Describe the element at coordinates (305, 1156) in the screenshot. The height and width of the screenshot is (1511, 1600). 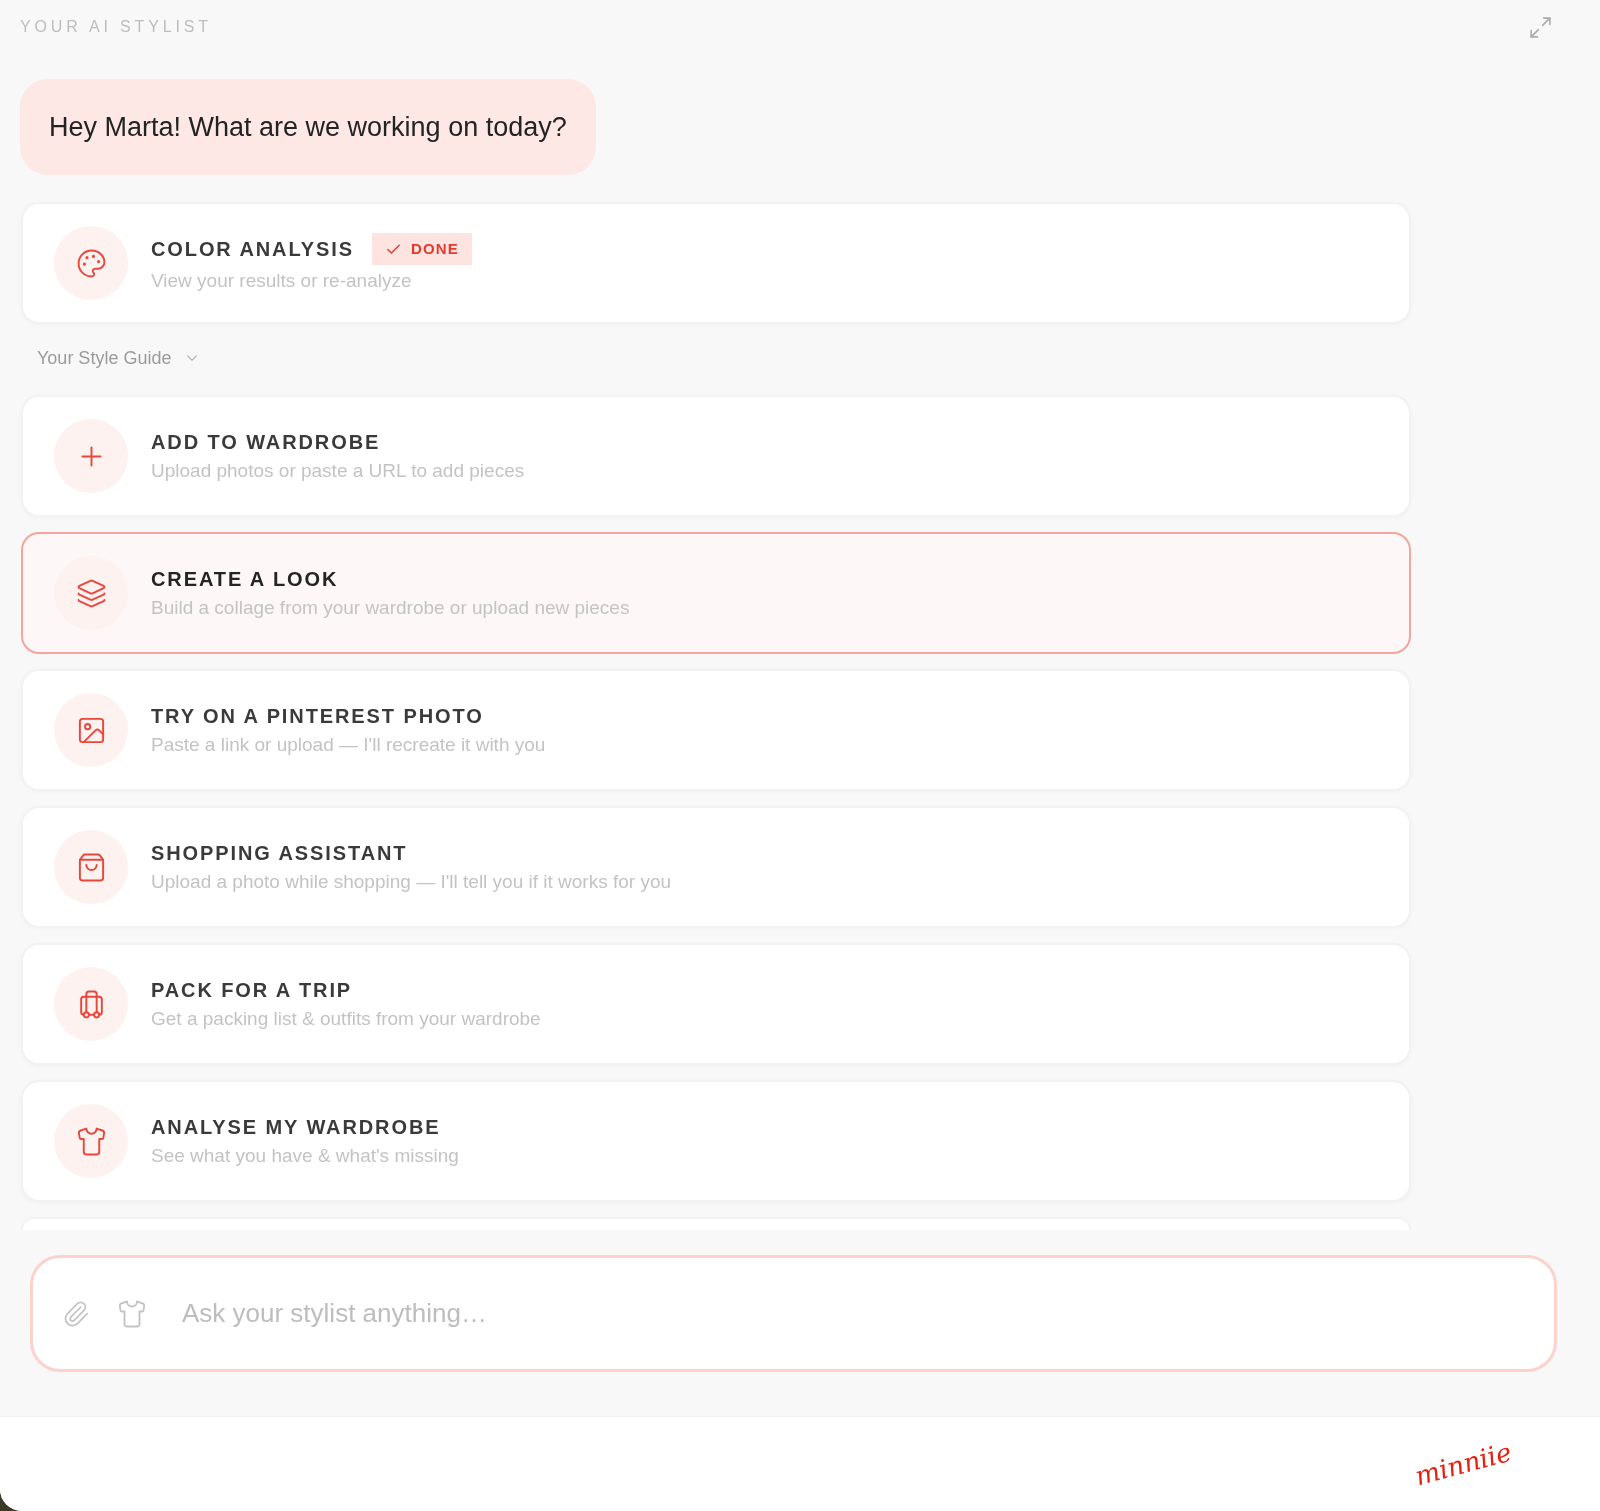
I see `card-subtitle: See what you have & what's missing` at that location.